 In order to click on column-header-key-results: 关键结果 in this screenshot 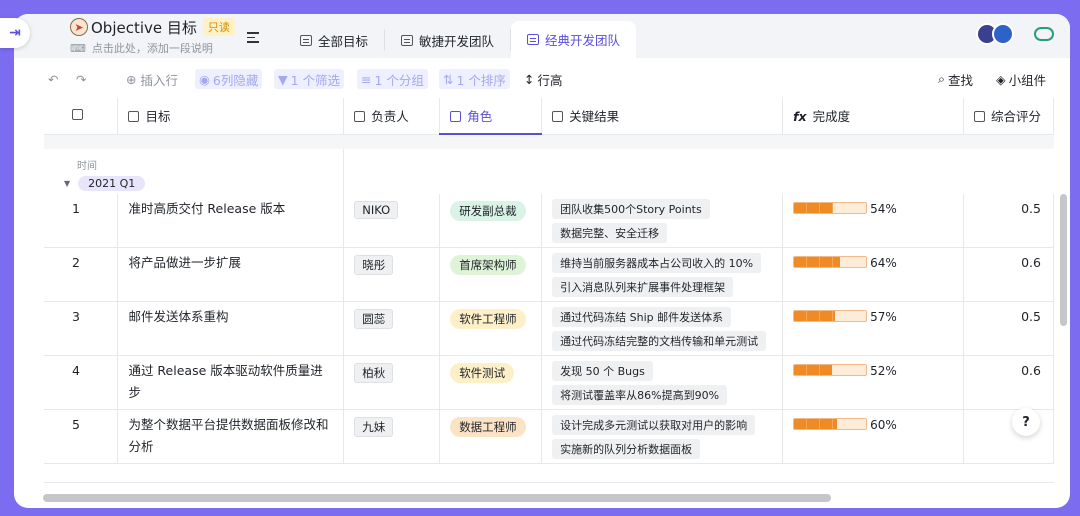, I will do `click(662, 116)`.